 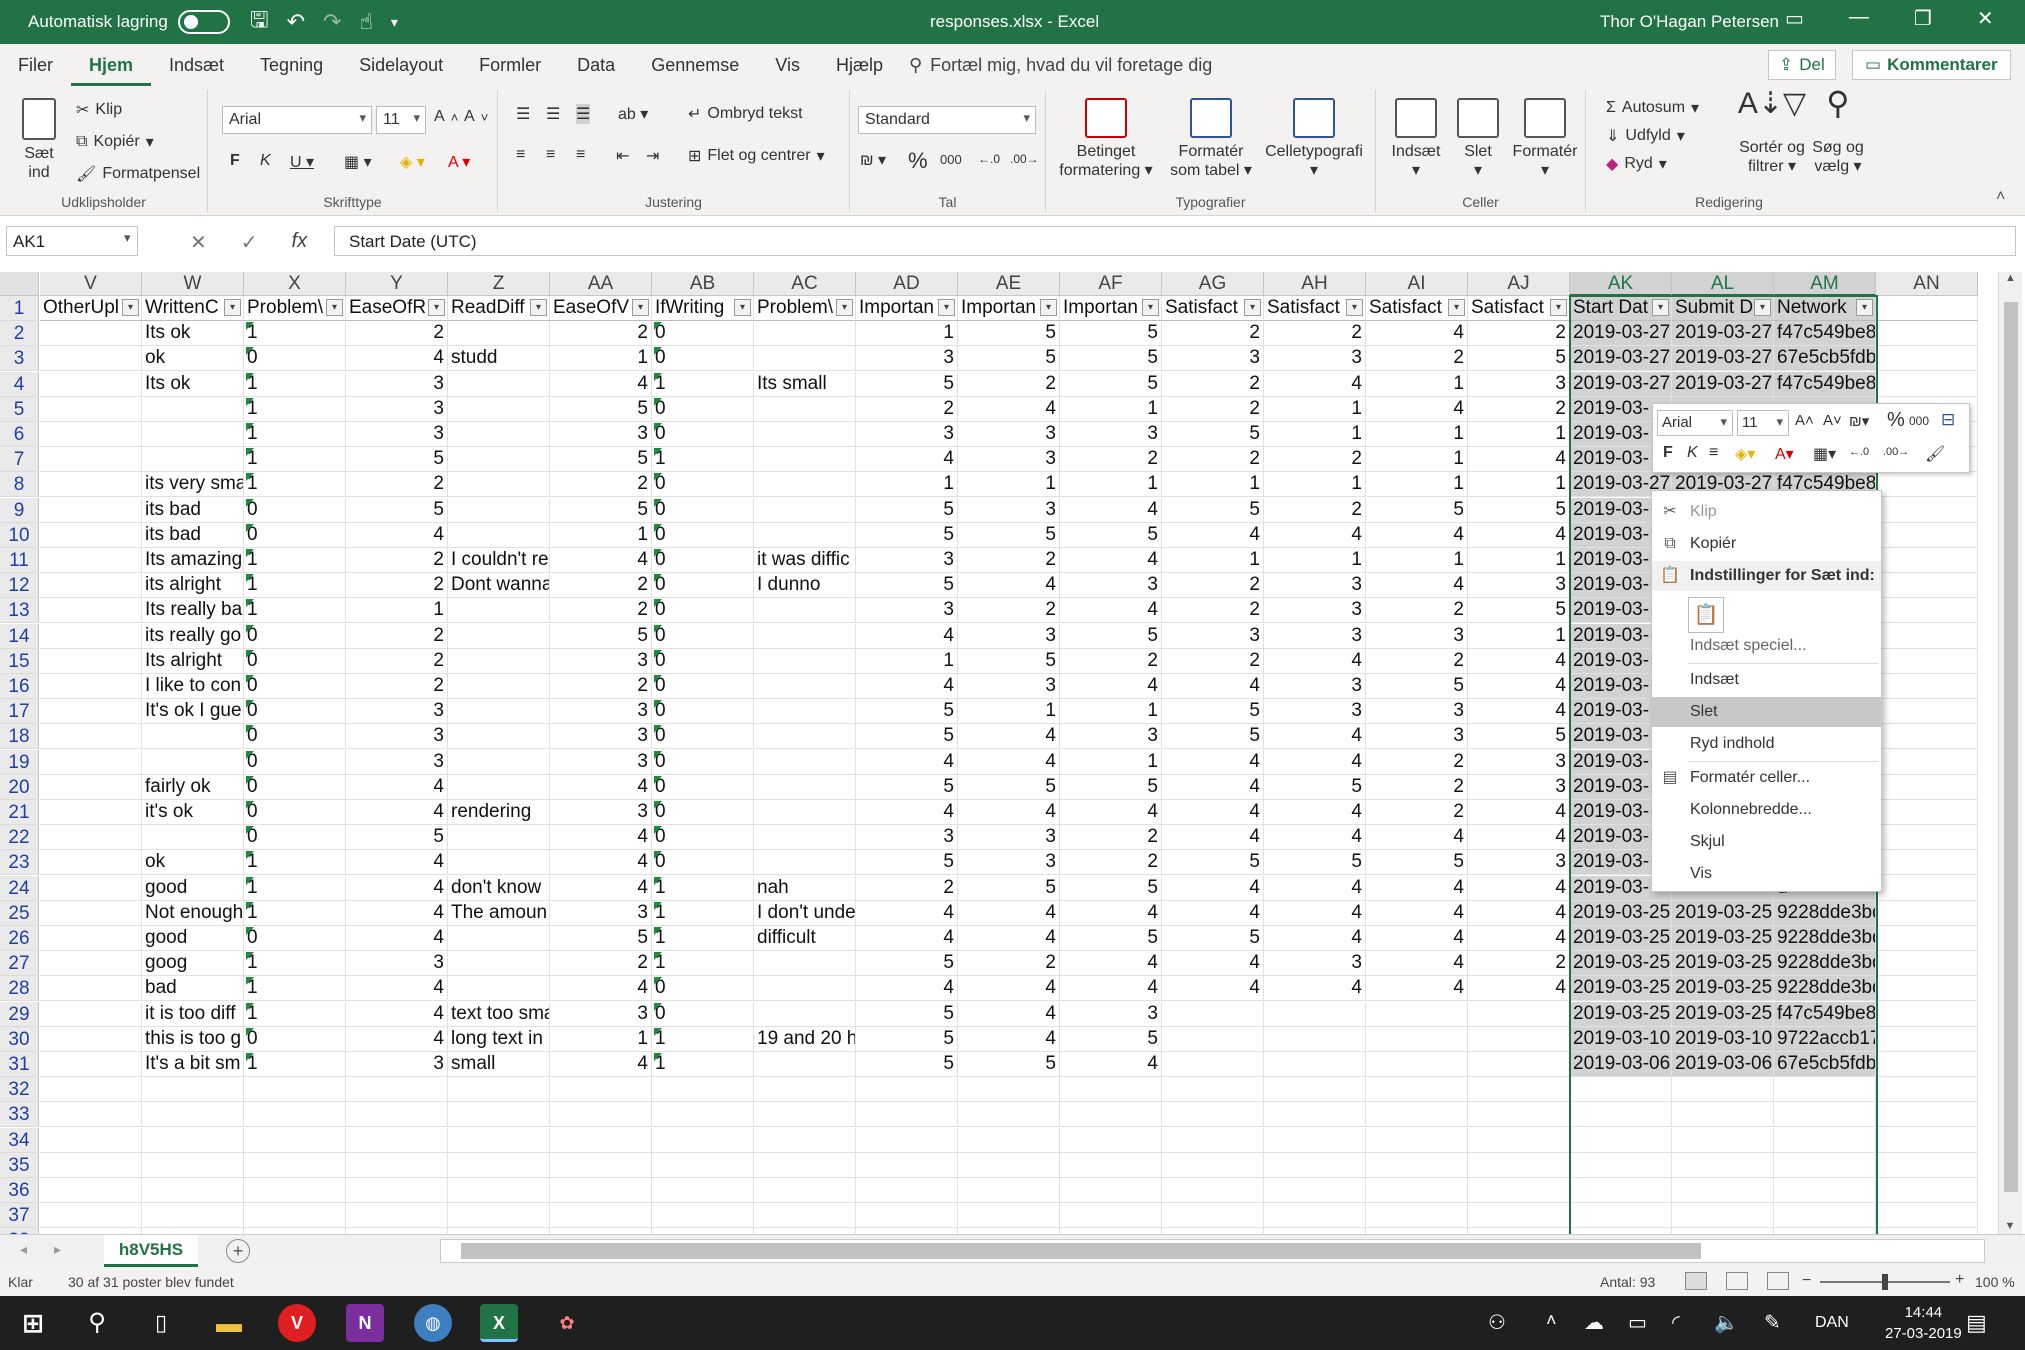 I want to click on row-header: 32, so click(x=19, y=1090).